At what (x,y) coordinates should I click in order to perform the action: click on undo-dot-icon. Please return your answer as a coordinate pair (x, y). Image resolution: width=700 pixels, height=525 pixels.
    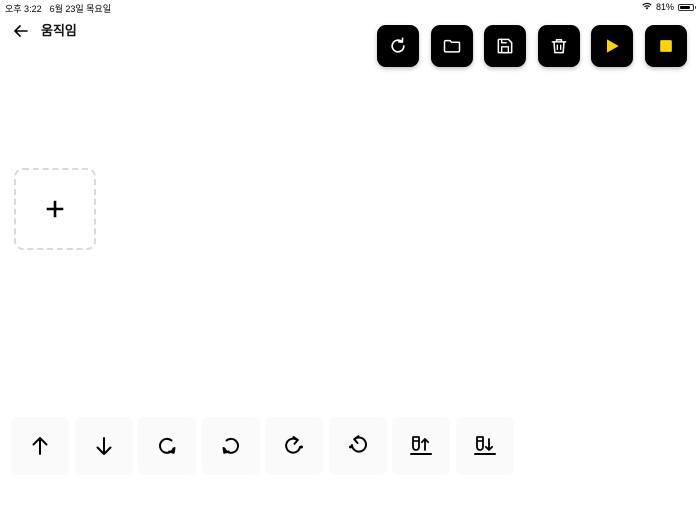
    Looking at the image, I should click on (357, 444).